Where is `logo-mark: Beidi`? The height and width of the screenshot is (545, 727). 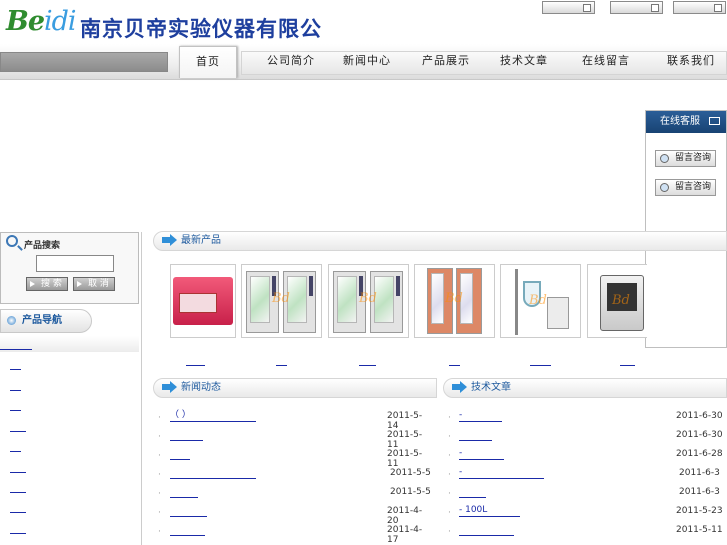 logo-mark: Beidi is located at coordinates (41, 21).